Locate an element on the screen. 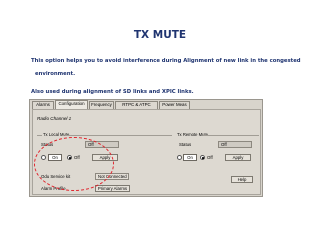 The image size is (320, 240). tx-remote-status-label: Status is located at coordinates (185, 144).